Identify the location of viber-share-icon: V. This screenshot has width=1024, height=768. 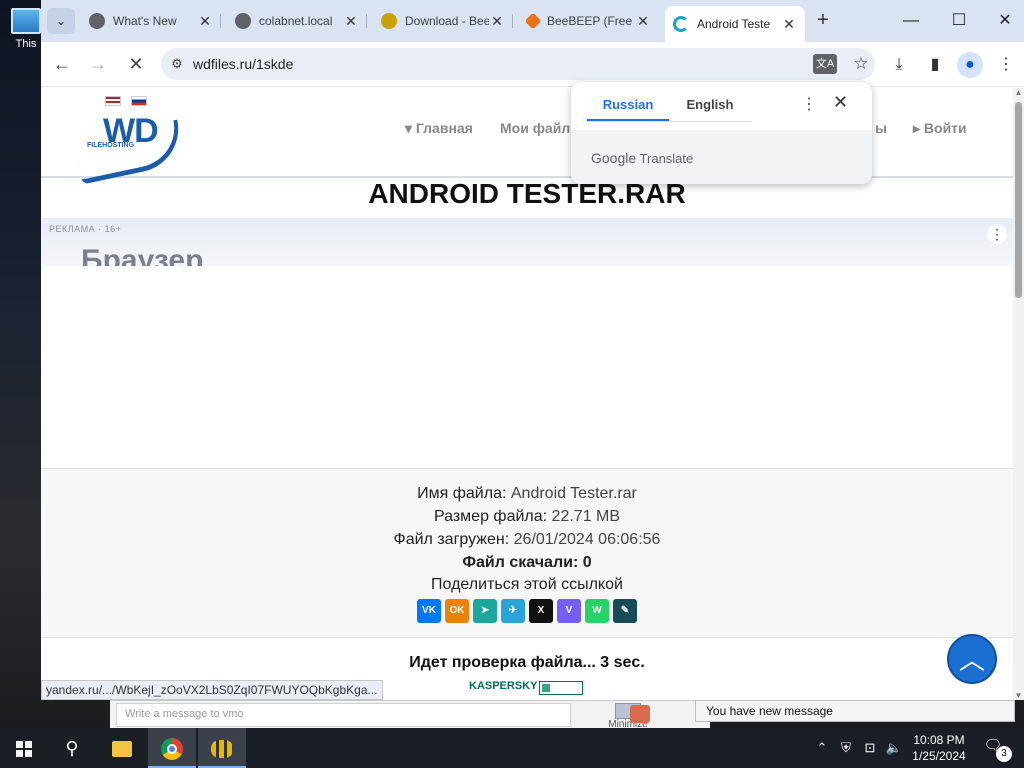
(569, 611).